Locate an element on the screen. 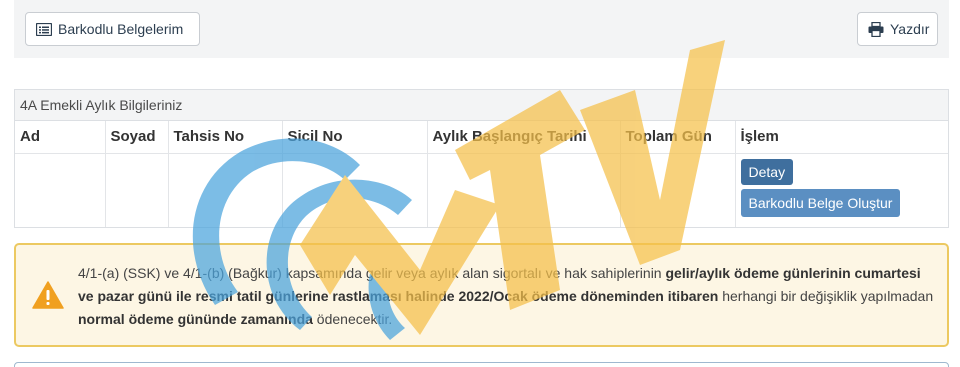 This screenshot has height=367, width=960. barkodlu-belge-olustur-button: Barkodlu Belge Oluştur is located at coordinates (820, 202).